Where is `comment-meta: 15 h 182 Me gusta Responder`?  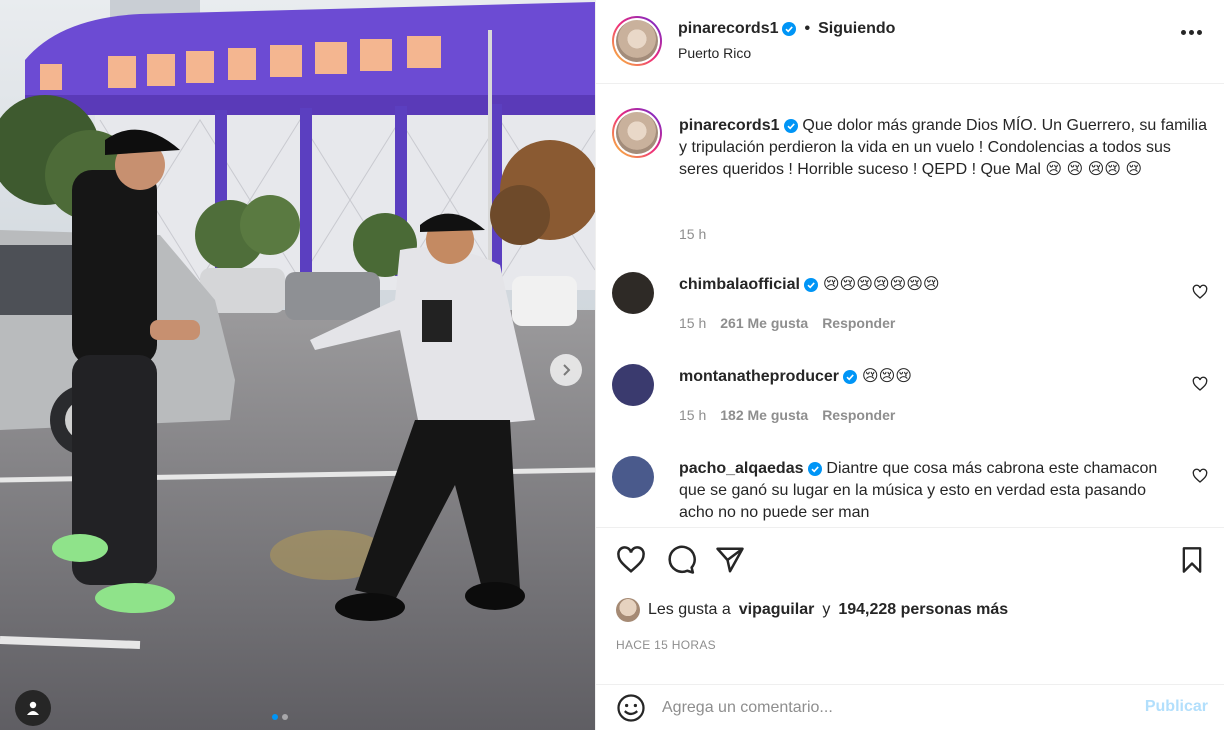
comment-meta: 15 h 182 Me gusta Responder is located at coordinates (787, 415).